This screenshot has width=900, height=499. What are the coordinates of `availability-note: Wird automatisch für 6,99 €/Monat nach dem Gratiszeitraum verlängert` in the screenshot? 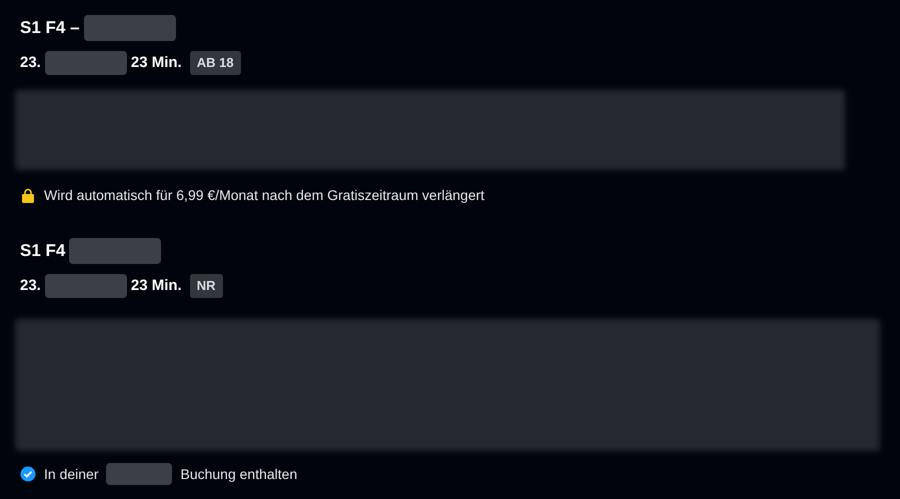 It's located at (264, 195).